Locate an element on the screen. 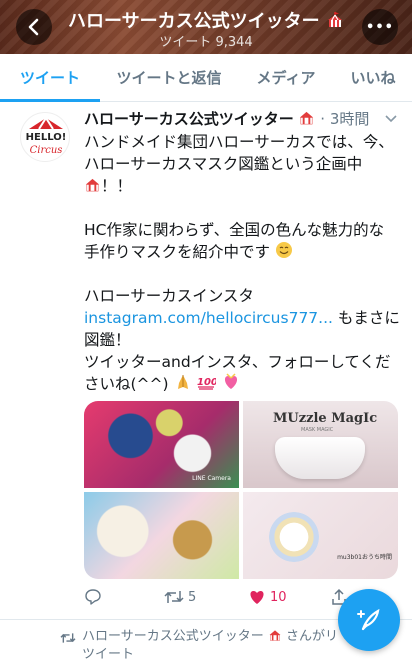 The image size is (412, 668). smile-emoji-icon is located at coordinates (283, 250).